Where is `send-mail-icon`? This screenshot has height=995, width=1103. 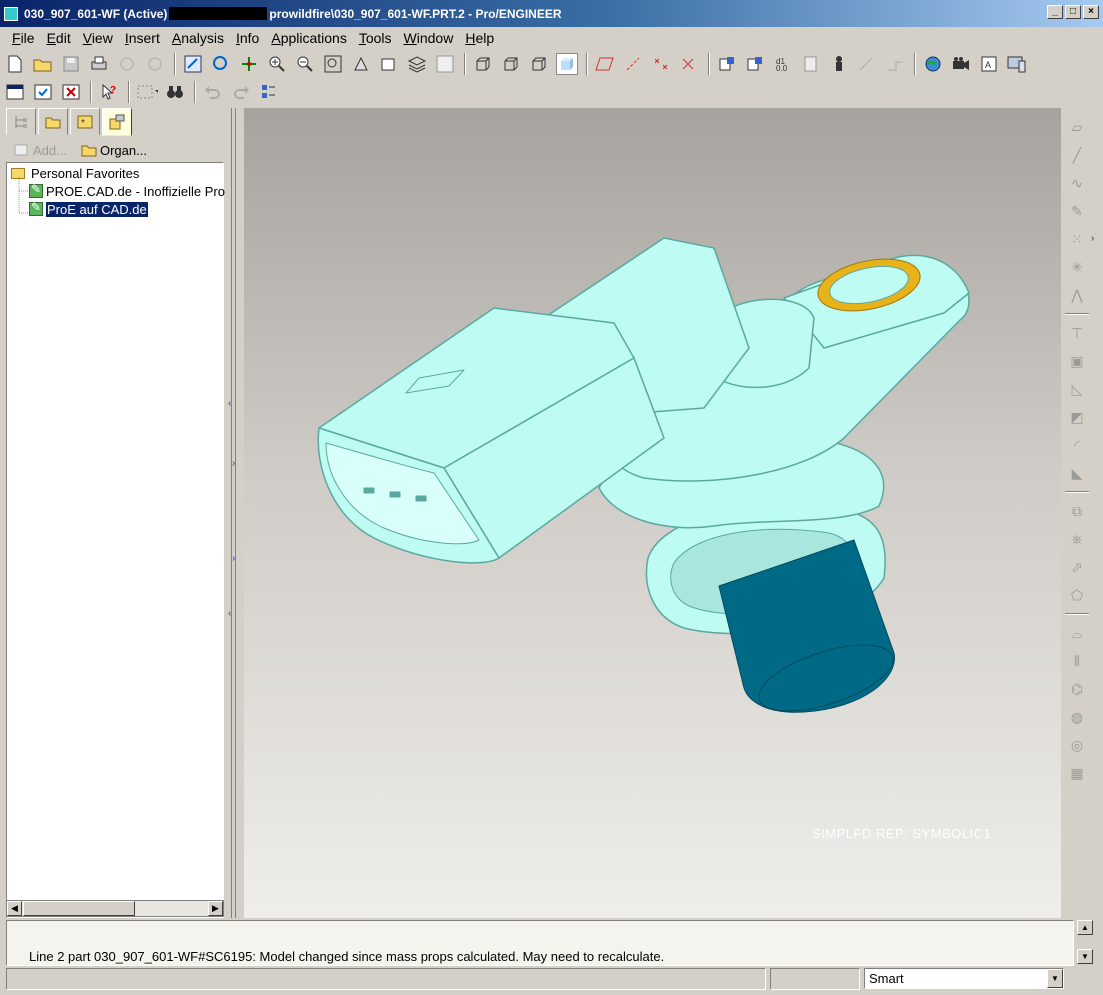 send-mail-icon is located at coordinates (127, 64).